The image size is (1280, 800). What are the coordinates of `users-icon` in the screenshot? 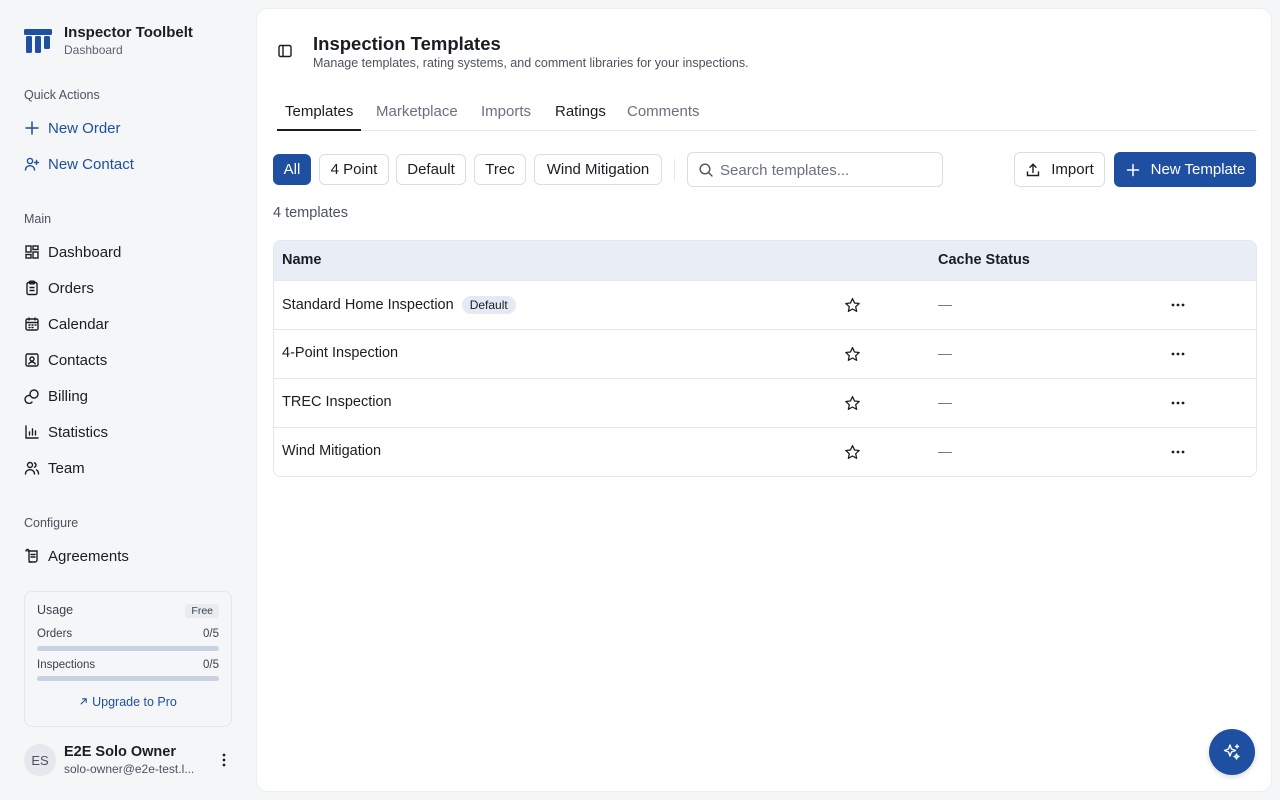 It's located at (32, 468).